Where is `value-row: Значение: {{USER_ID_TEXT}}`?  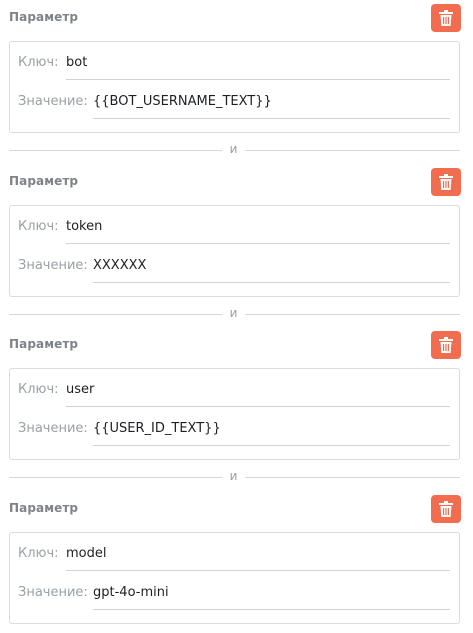 value-row: Значение: {{USER_ID_TEXT}} is located at coordinates (234, 427).